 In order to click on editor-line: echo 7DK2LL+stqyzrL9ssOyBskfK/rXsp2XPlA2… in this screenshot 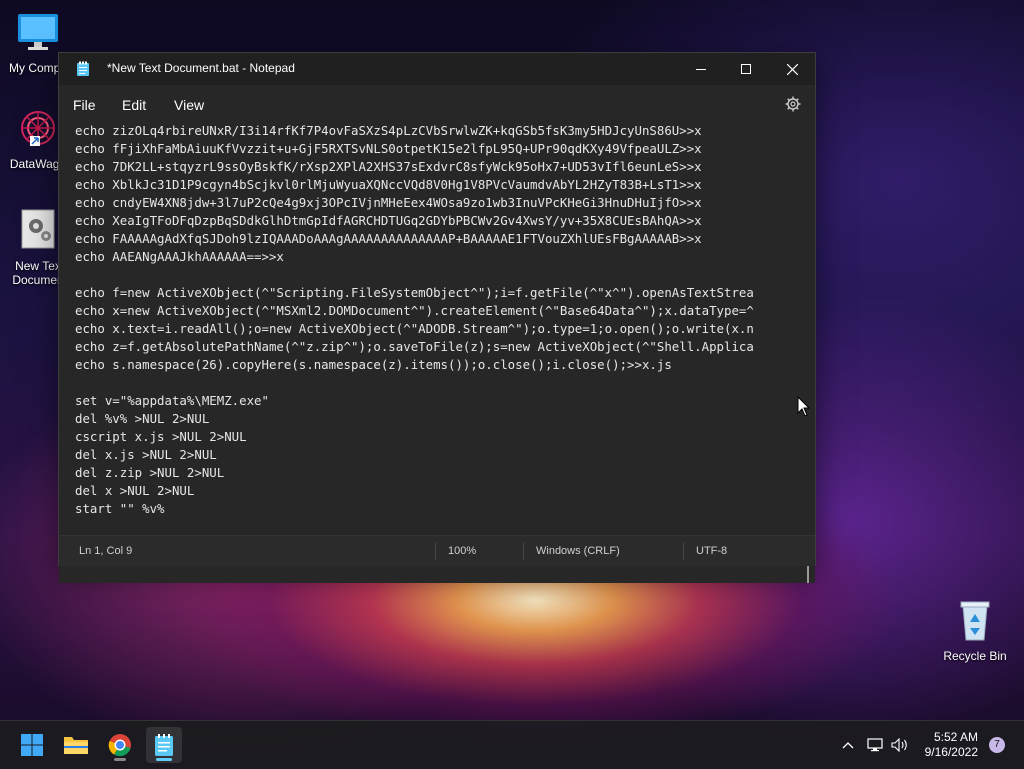, I will do `click(388, 166)`.